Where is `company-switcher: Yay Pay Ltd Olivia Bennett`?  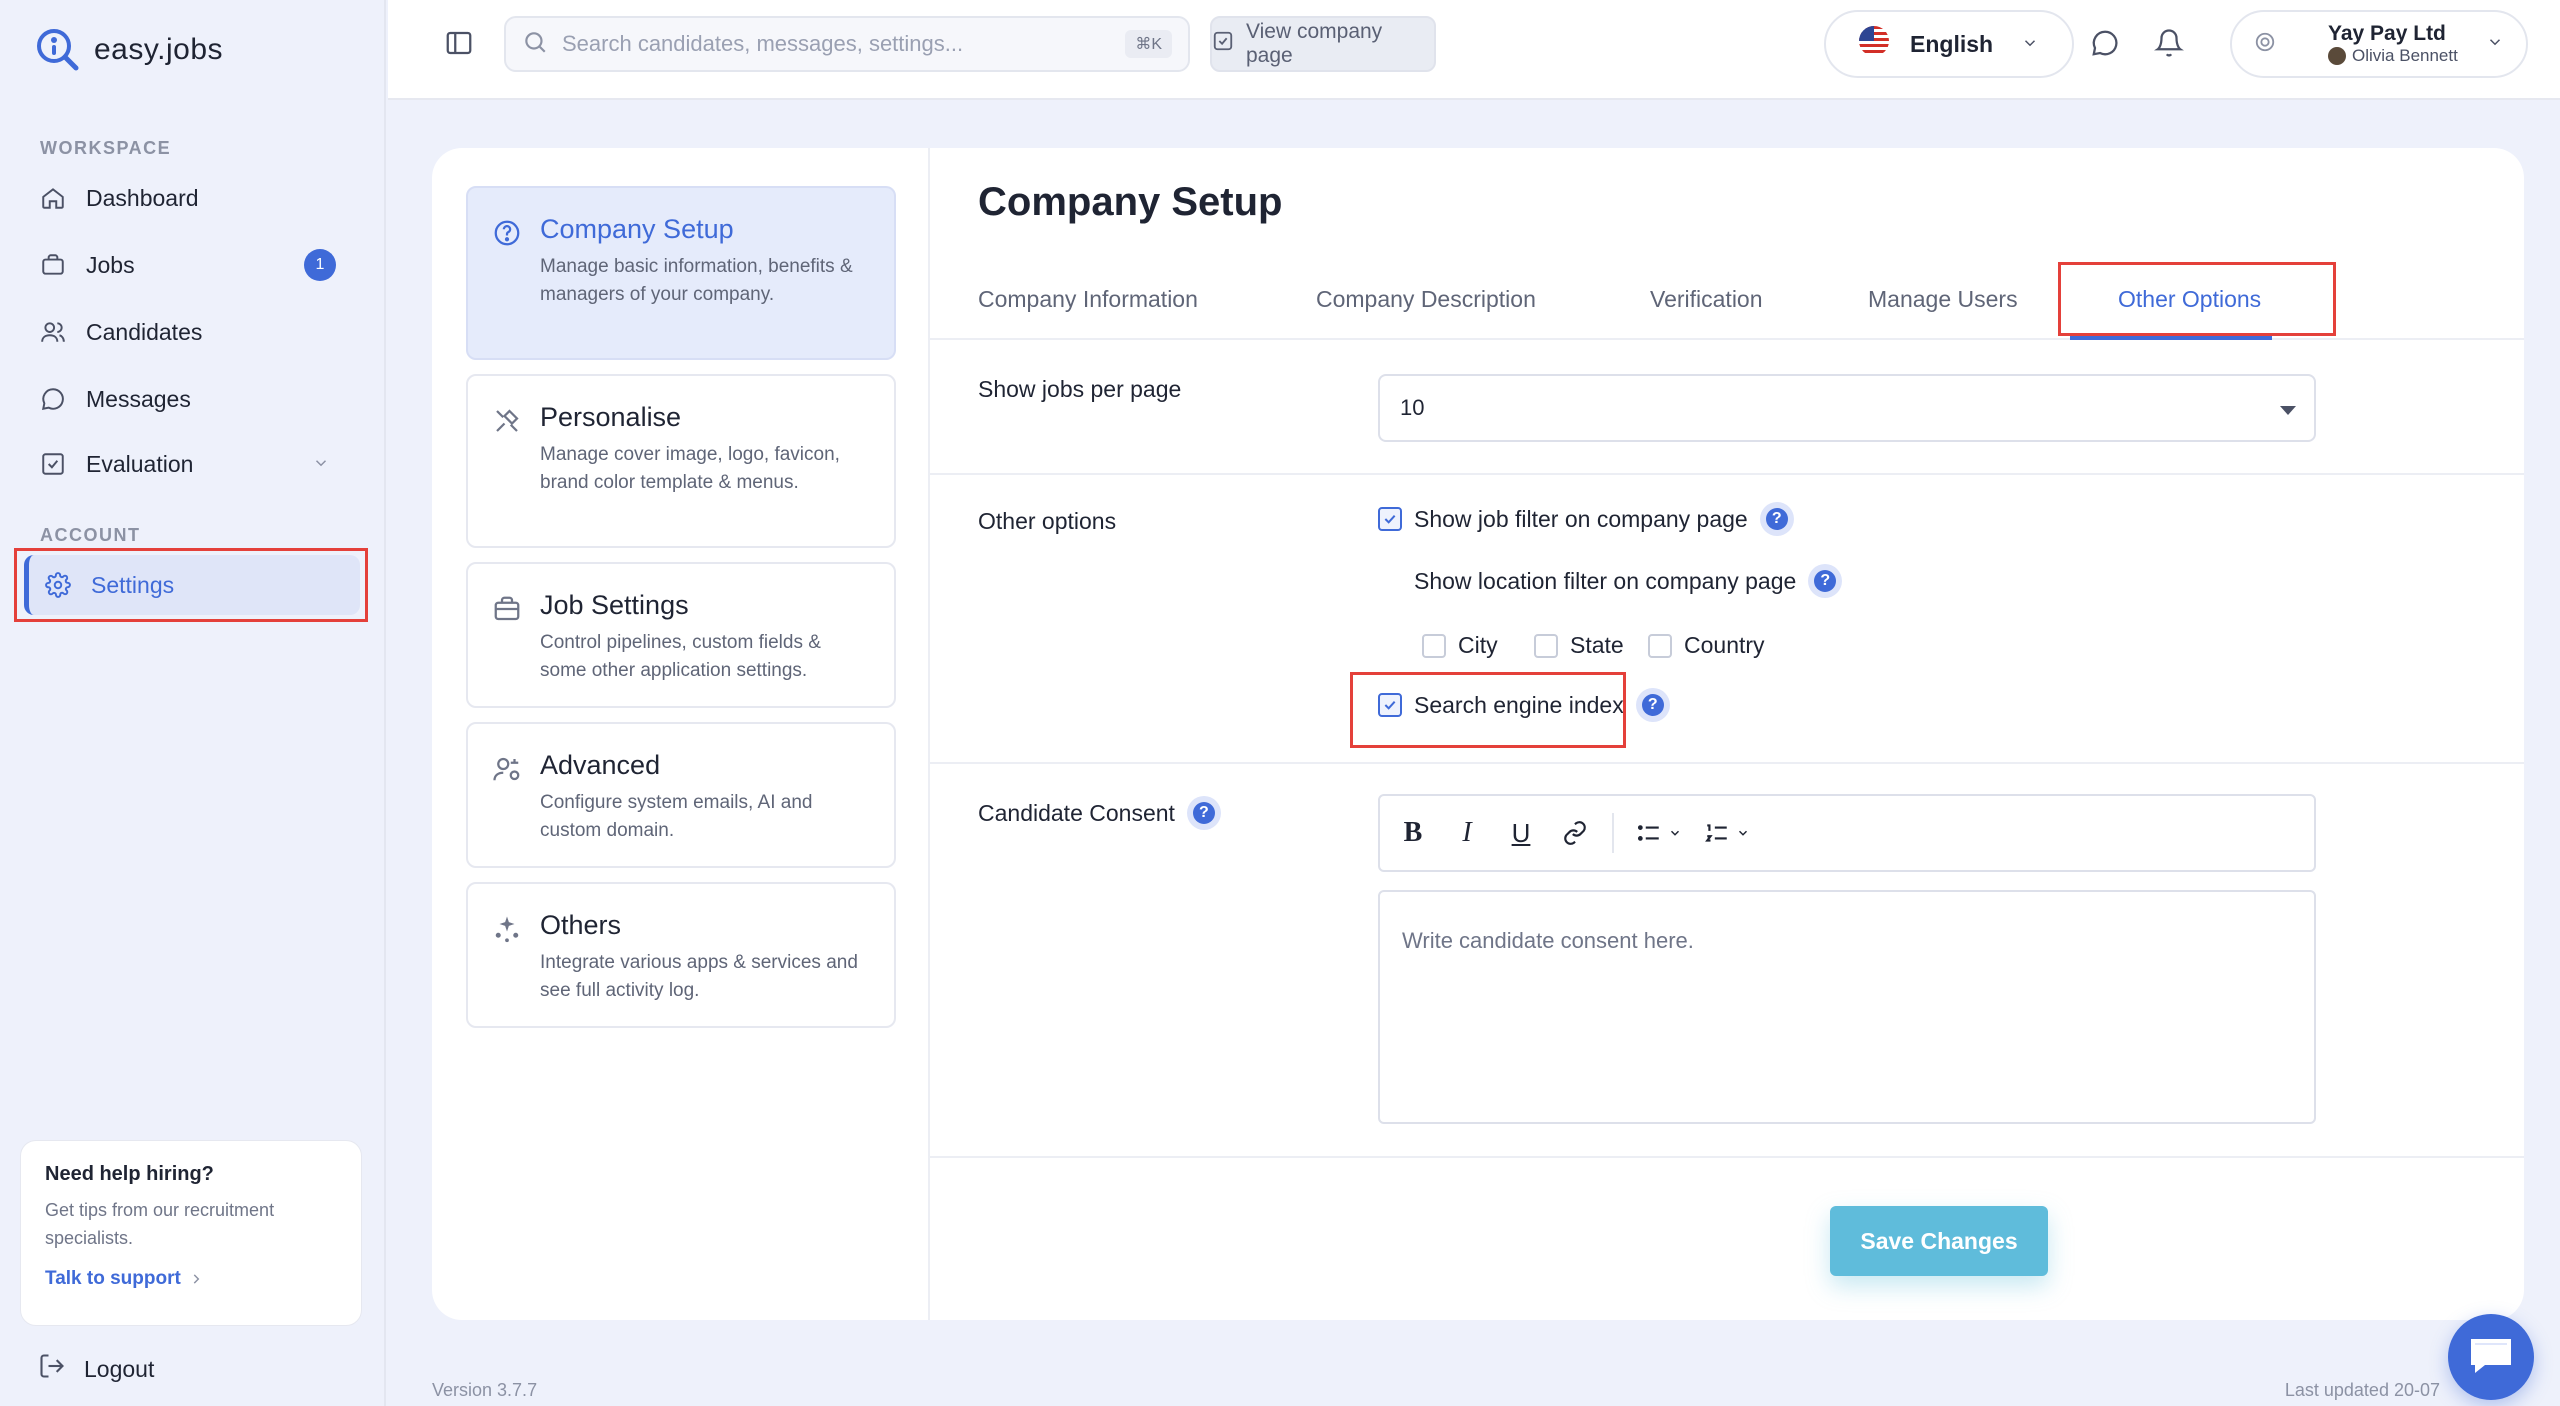
company-switcher: Yay Pay Ltd Olivia Bennett is located at coordinates (2379, 44).